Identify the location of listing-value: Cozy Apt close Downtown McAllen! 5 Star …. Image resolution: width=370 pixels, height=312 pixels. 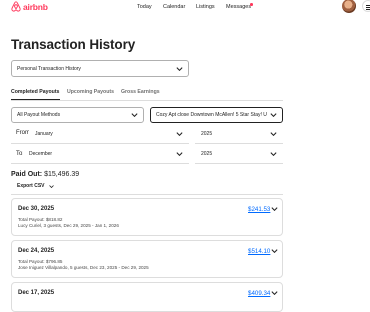
(211, 115).